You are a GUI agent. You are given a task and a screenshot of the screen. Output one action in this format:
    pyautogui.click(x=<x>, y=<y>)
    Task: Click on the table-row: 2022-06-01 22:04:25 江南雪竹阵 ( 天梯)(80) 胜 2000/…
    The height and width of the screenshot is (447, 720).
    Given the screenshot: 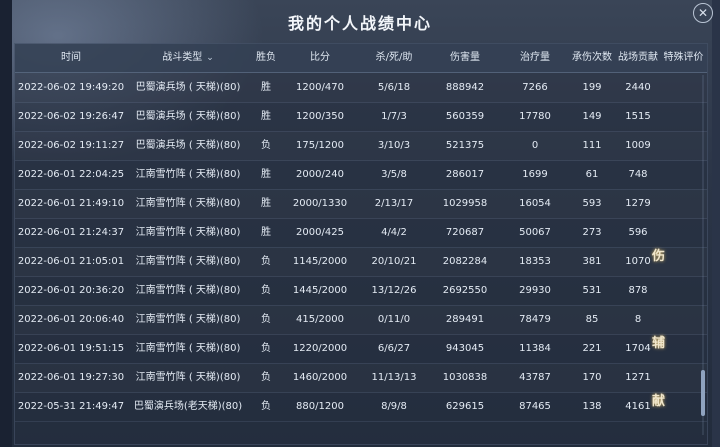 What is the action you would take?
    pyautogui.click(x=361, y=175)
    